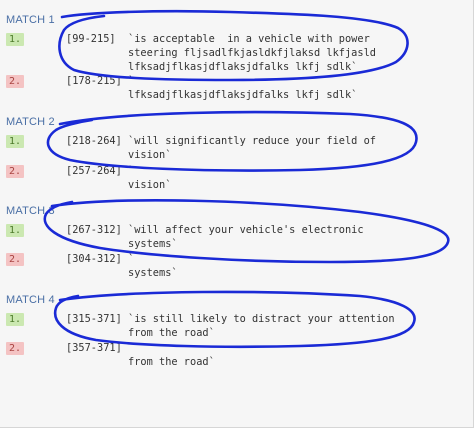 The image size is (474, 428). What do you see at coordinates (131, 348) in the screenshot?
I see `match-4-group-2-text-line-1: `` at bounding box center [131, 348].